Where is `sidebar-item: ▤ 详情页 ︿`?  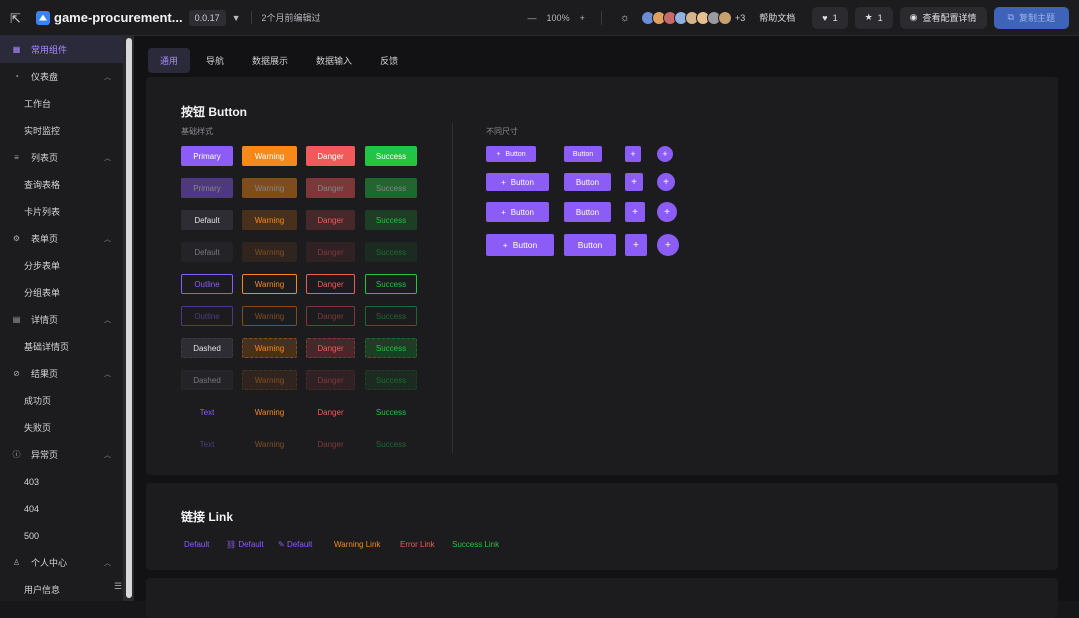 sidebar-item: ▤ 详情页 ︿ is located at coordinates (61, 319).